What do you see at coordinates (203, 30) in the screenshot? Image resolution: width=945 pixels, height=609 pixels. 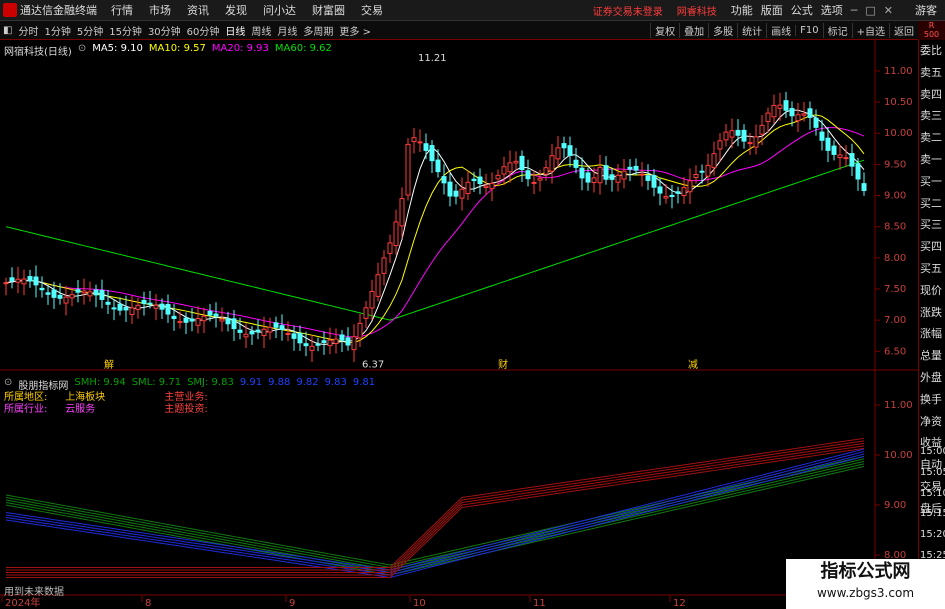 I see `period-60min: 60分钟` at bounding box center [203, 30].